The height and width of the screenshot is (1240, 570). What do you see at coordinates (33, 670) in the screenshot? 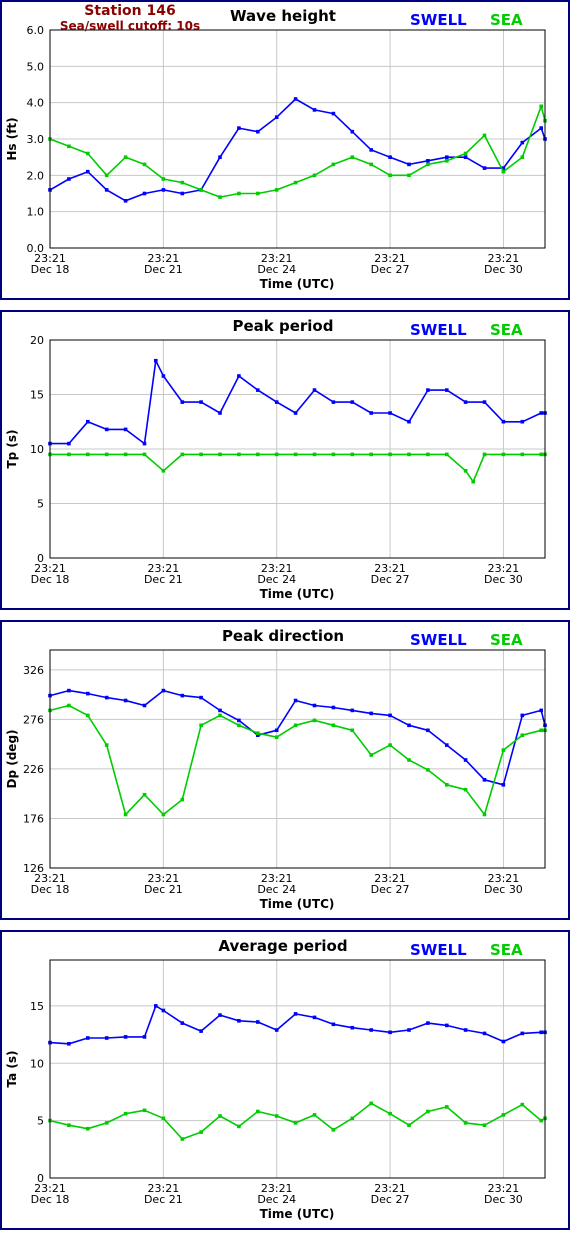
I see `y-tick-label: 326` at bounding box center [33, 670].